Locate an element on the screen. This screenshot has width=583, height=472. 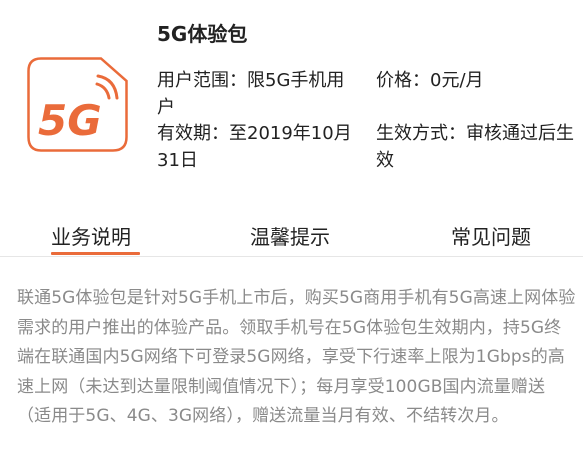
price: 价格：0元/月 is located at coordinates (430, 80).